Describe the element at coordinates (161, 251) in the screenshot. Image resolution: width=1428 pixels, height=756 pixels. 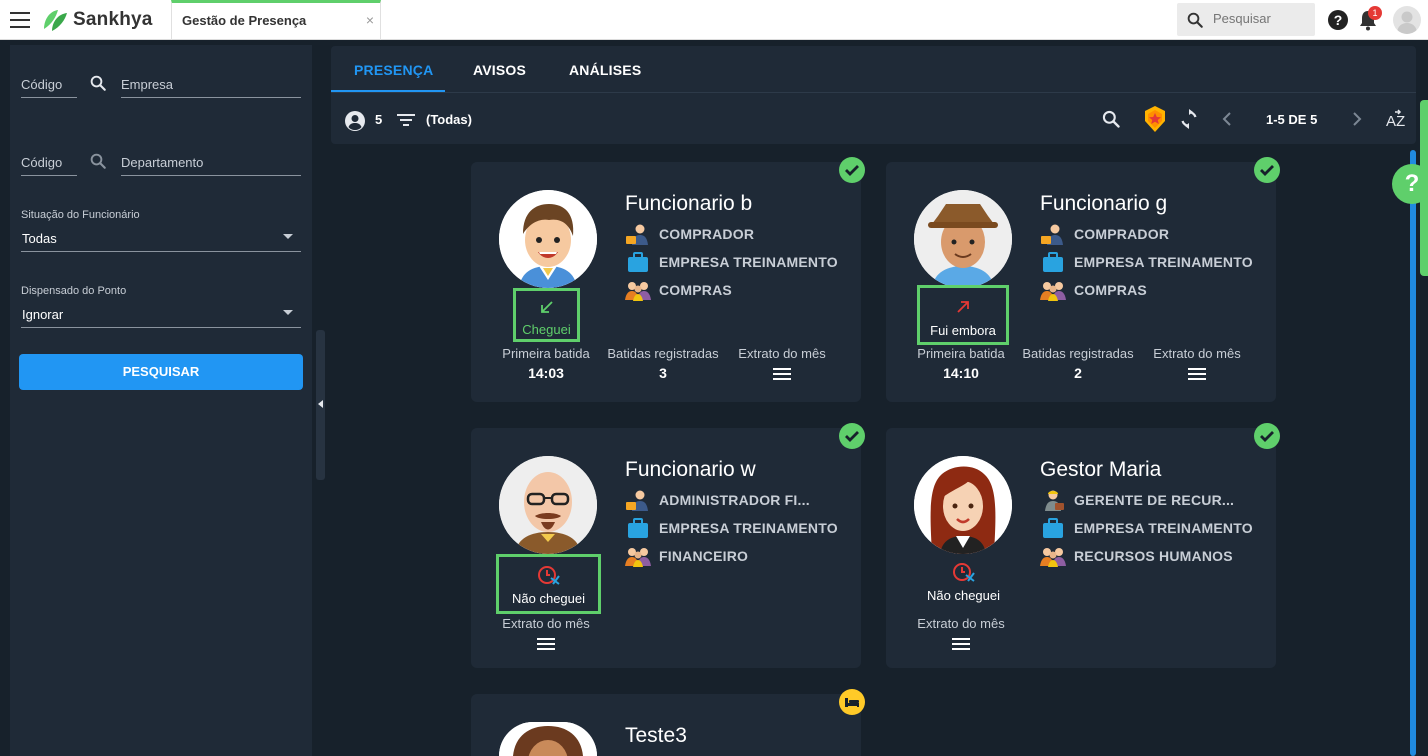
I see `situacao-select` at that location.